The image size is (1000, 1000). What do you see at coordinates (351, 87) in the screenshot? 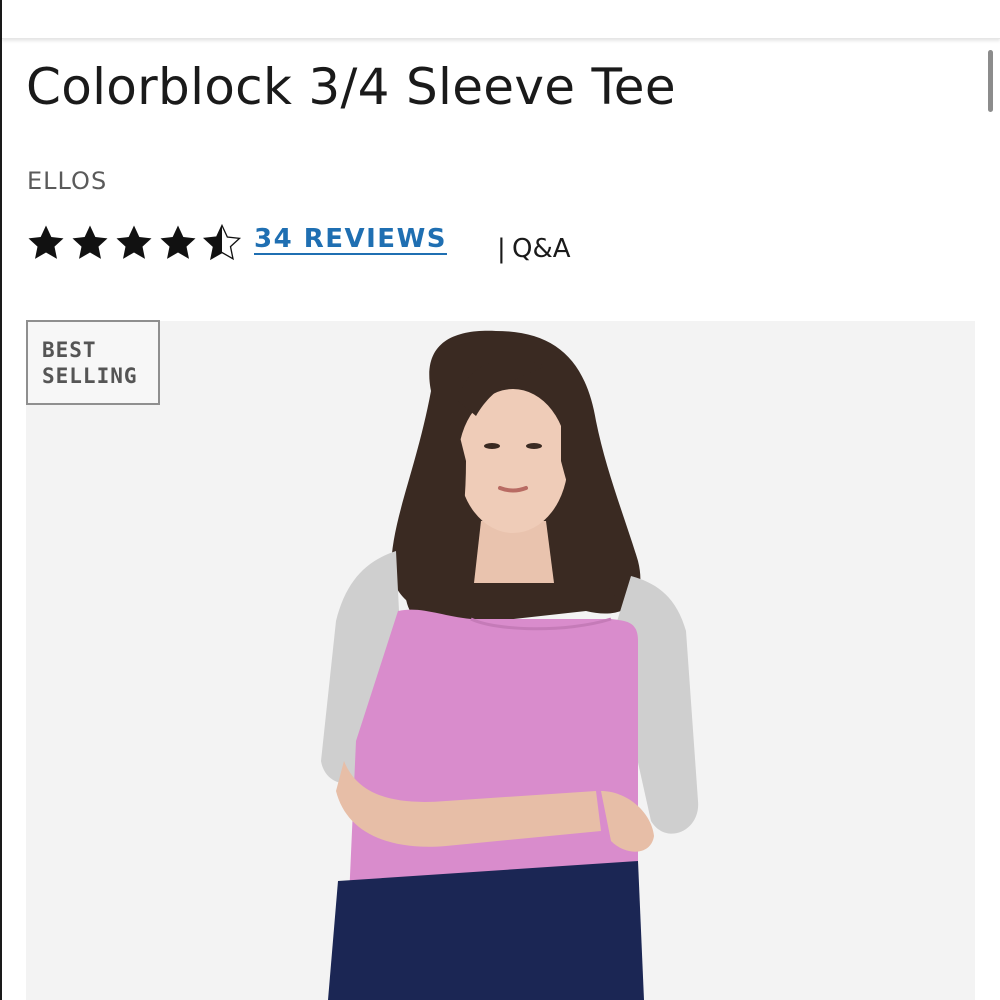
I see `product-title: Colorblock 3/4 Sleeve Tee` at bounding box center [351, 87].